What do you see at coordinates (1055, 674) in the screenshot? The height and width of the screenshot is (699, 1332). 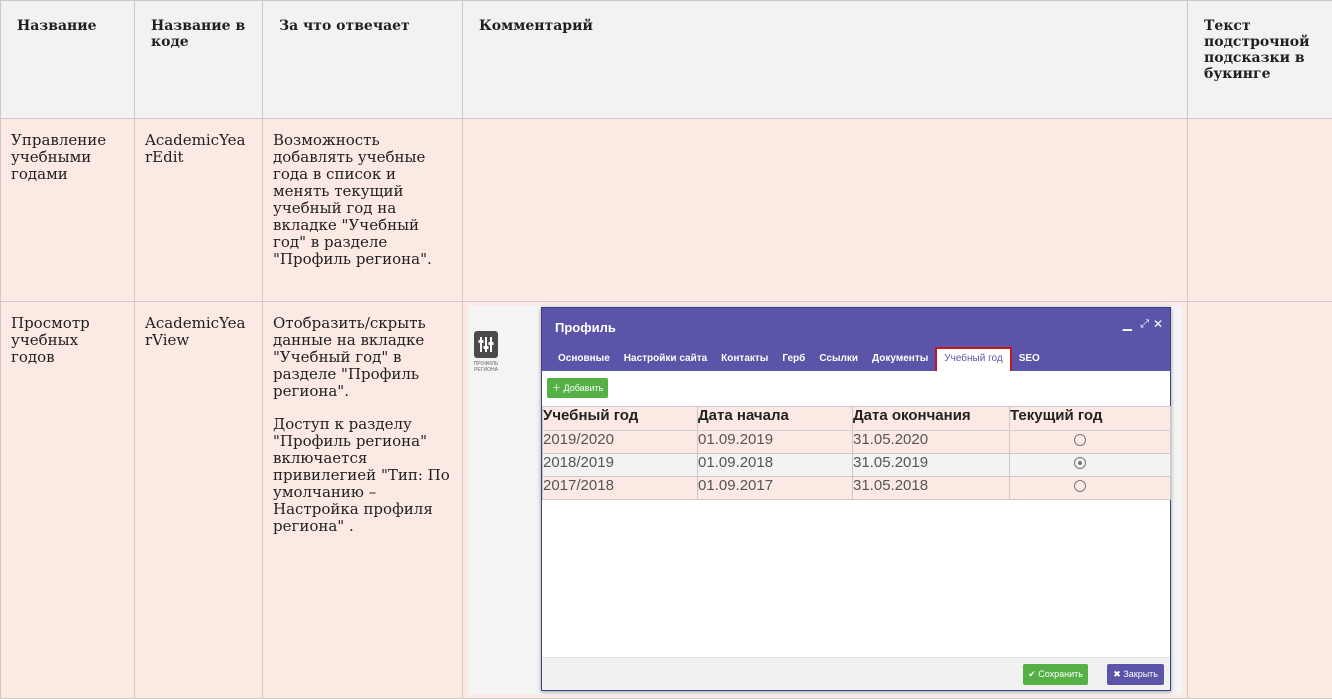 I see `save-button: ✔ Сохранить` at bounding box center [1055, 674].